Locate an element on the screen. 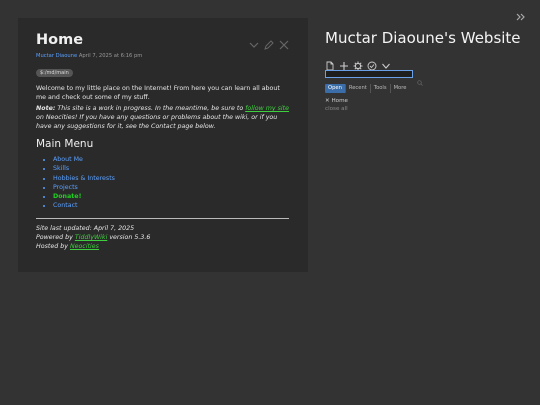  menu-link-skills: Skills is located at coordinates (61, 168).